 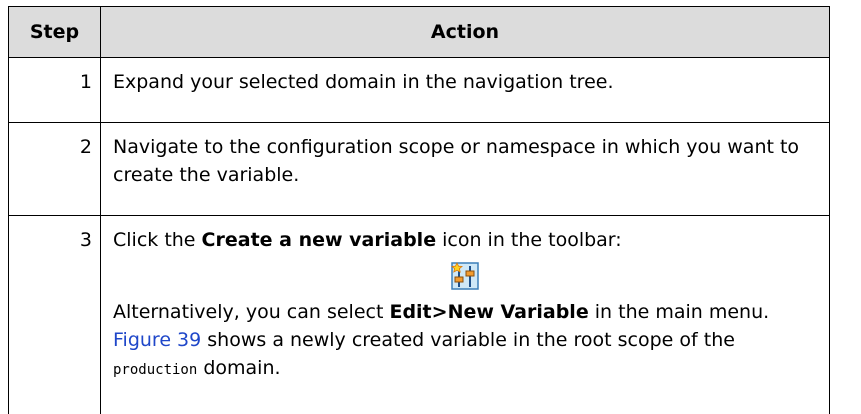 I want to click on text-run: domain., so click(x=238, y=368).